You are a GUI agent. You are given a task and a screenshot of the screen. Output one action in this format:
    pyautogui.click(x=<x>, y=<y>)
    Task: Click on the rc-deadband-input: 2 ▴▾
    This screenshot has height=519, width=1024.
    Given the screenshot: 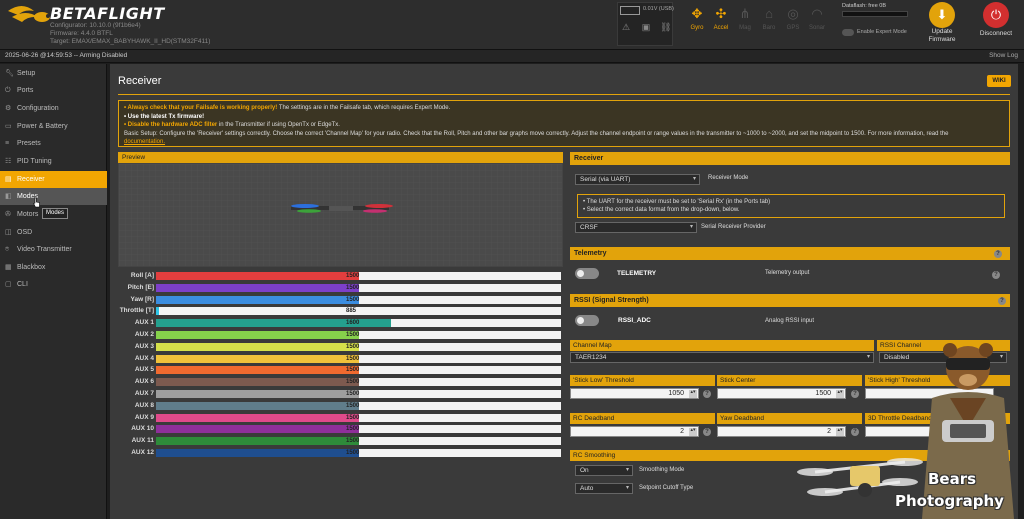 What is the action you would take?
    pyautogui.click(x=634, y=431)
    